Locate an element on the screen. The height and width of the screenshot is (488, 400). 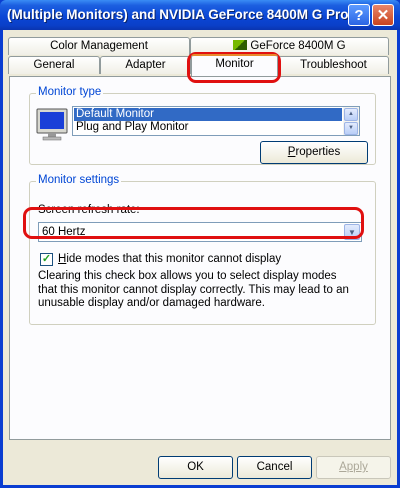
question-mark-icon: ? is located at coordinates (359, 15).